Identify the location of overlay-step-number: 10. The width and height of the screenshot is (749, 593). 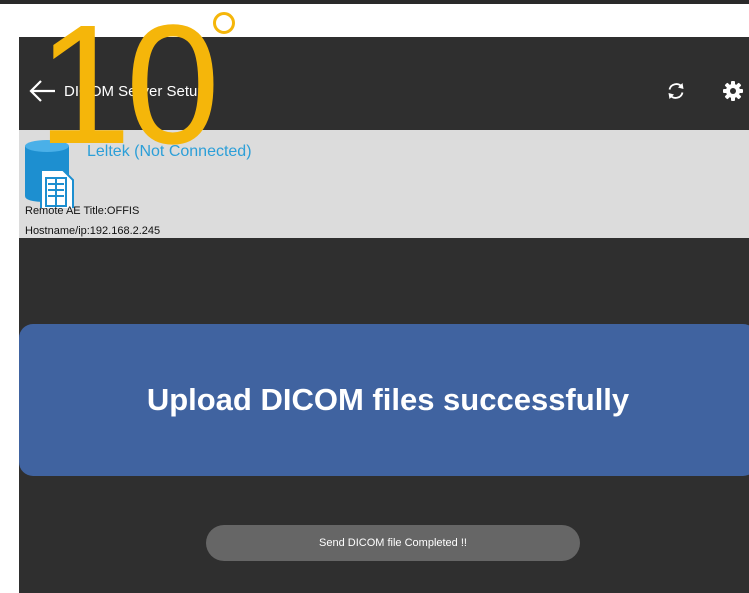
(128, 90).